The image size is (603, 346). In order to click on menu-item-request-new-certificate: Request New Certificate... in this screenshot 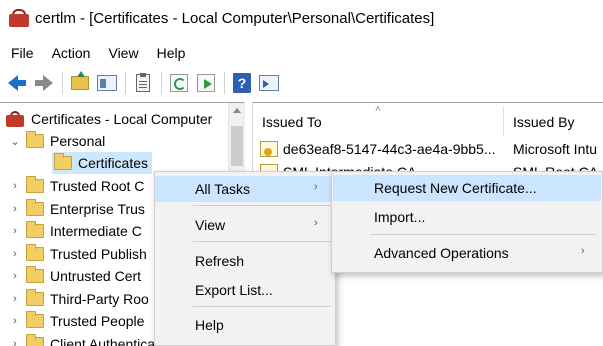, I will do `click(467, 188)`.